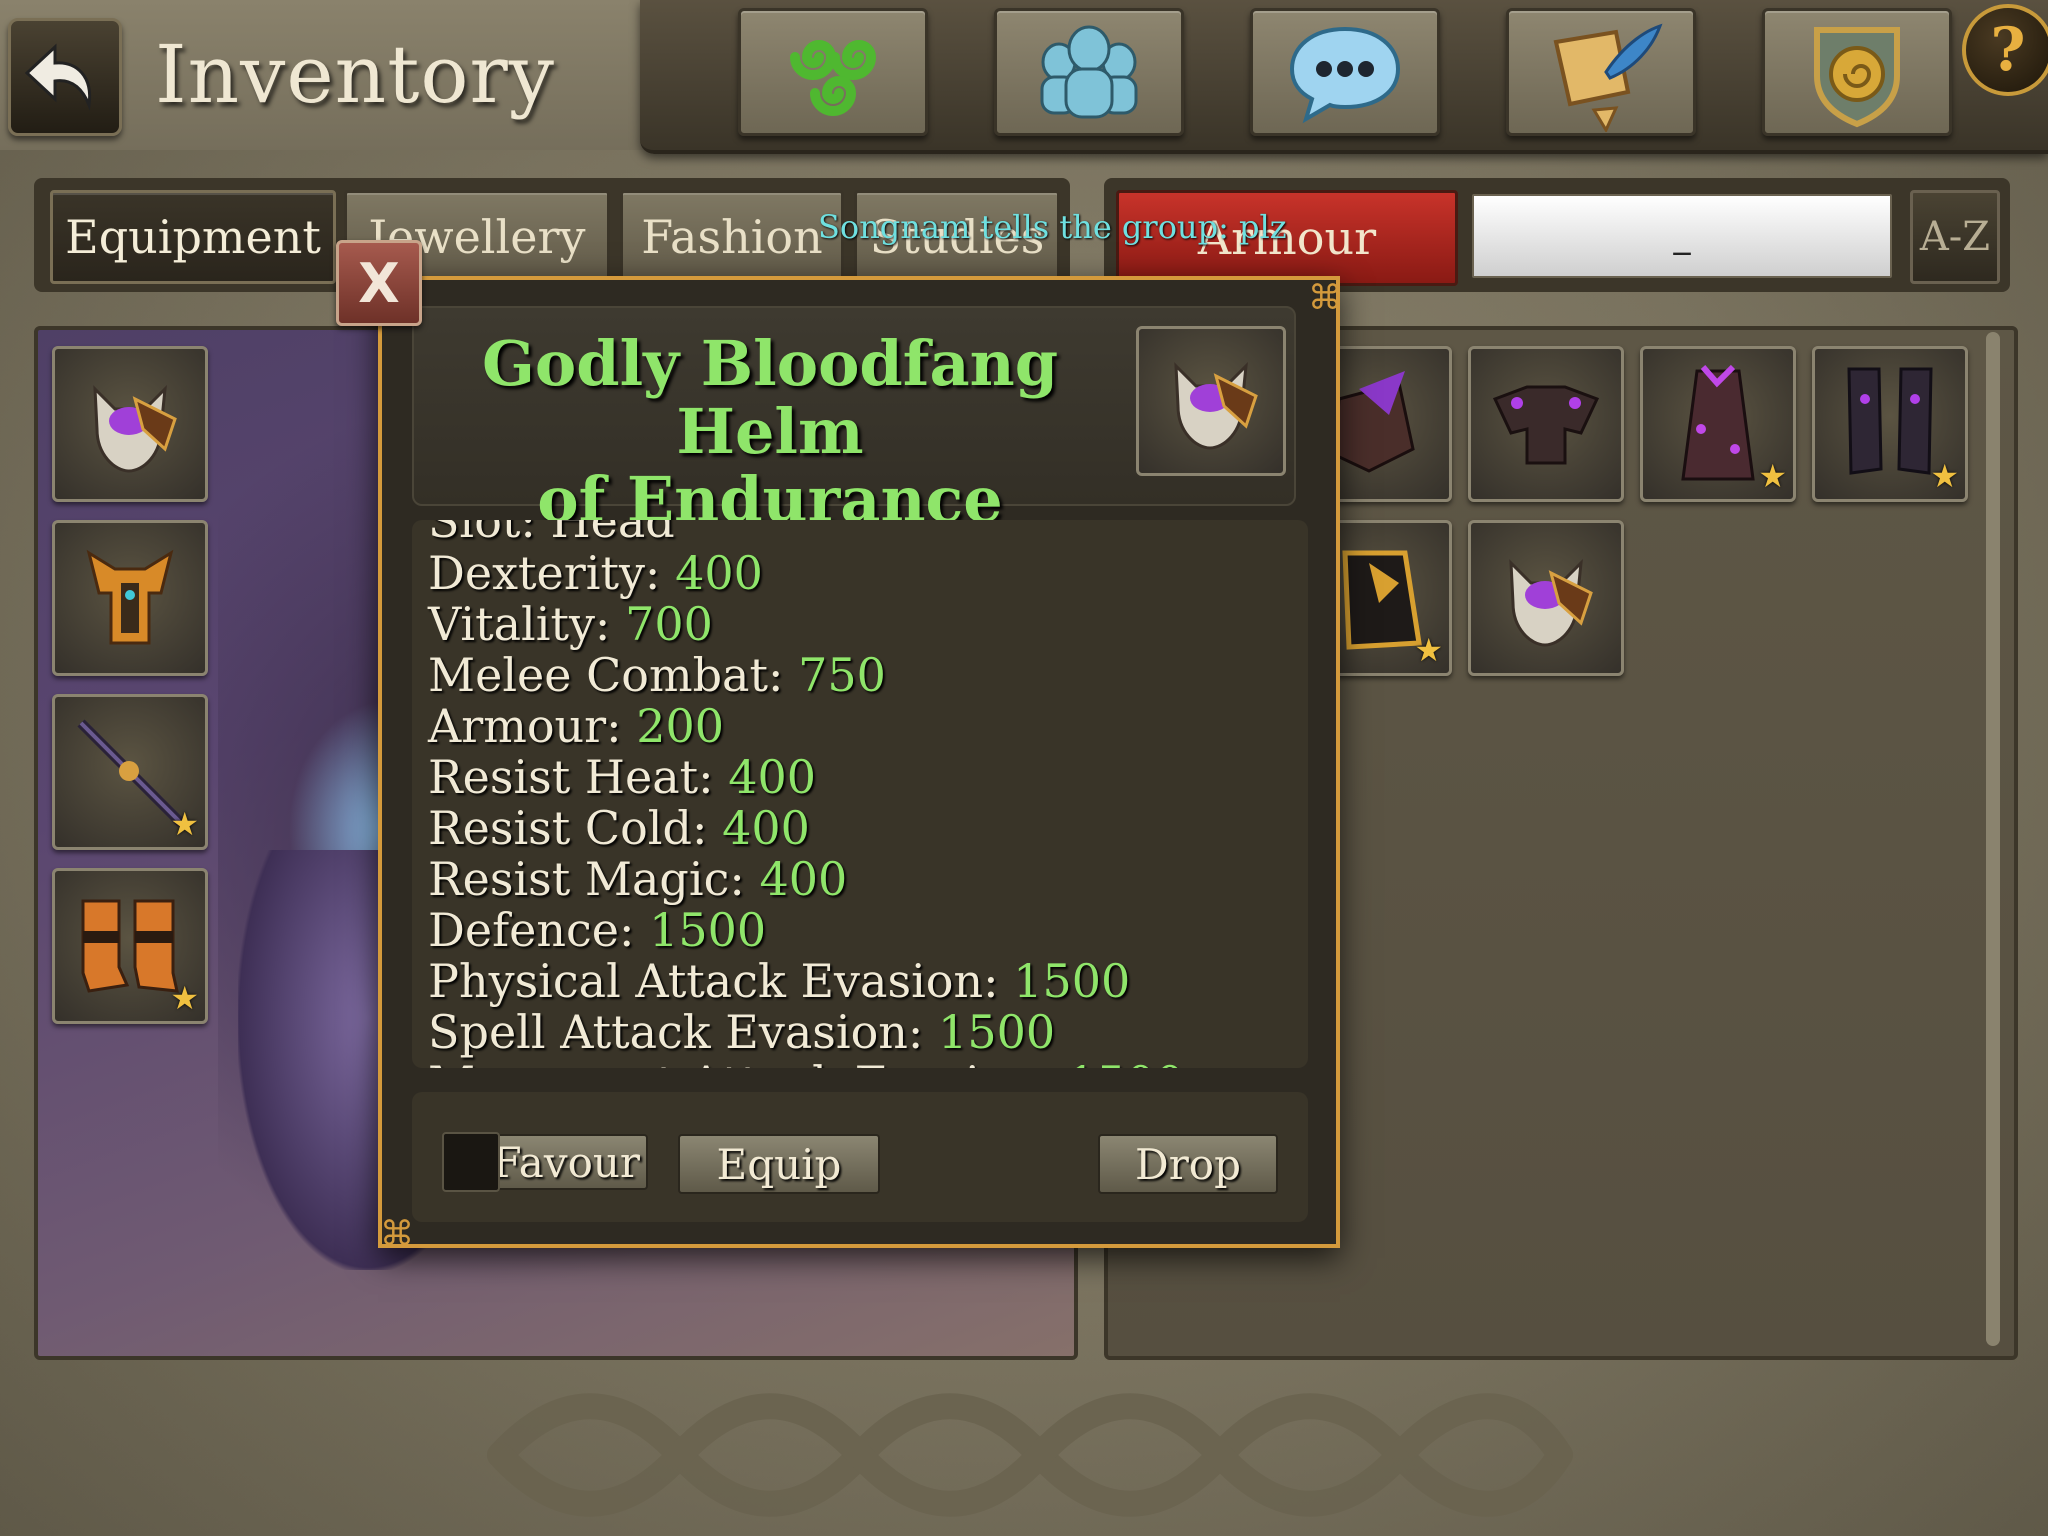 The image size is (2048, 1536). I want to click on stat-resist-heat: Resist Heat: 400, so click(622, 777).